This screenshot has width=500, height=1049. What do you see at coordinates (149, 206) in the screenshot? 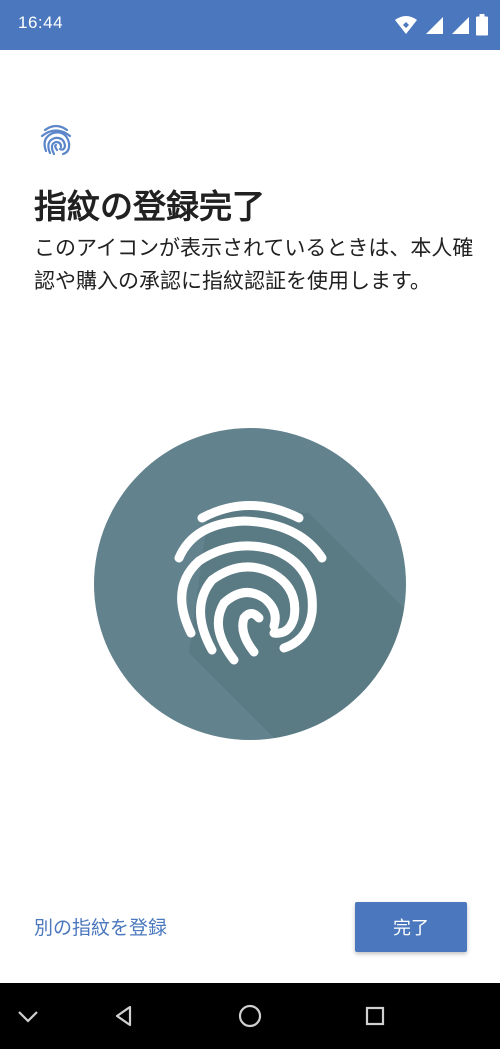
I see `page-title: 指紋の登録完了` at bounding box center [149, 206].